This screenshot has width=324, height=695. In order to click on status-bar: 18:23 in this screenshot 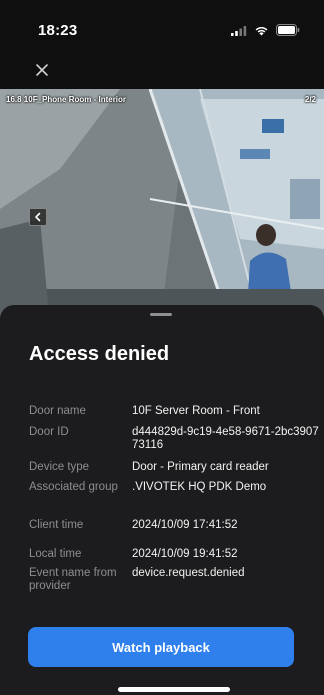, I will do `click(162, 28)`.